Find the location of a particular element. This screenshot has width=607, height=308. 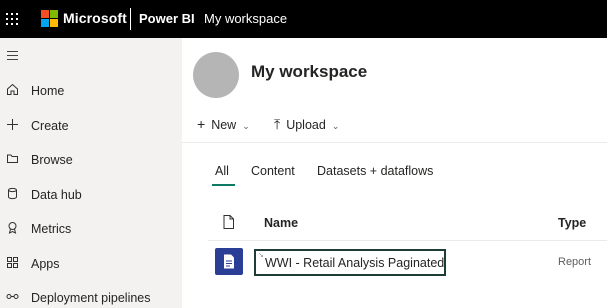

tab-all: All is located at coordinates (222, 171).